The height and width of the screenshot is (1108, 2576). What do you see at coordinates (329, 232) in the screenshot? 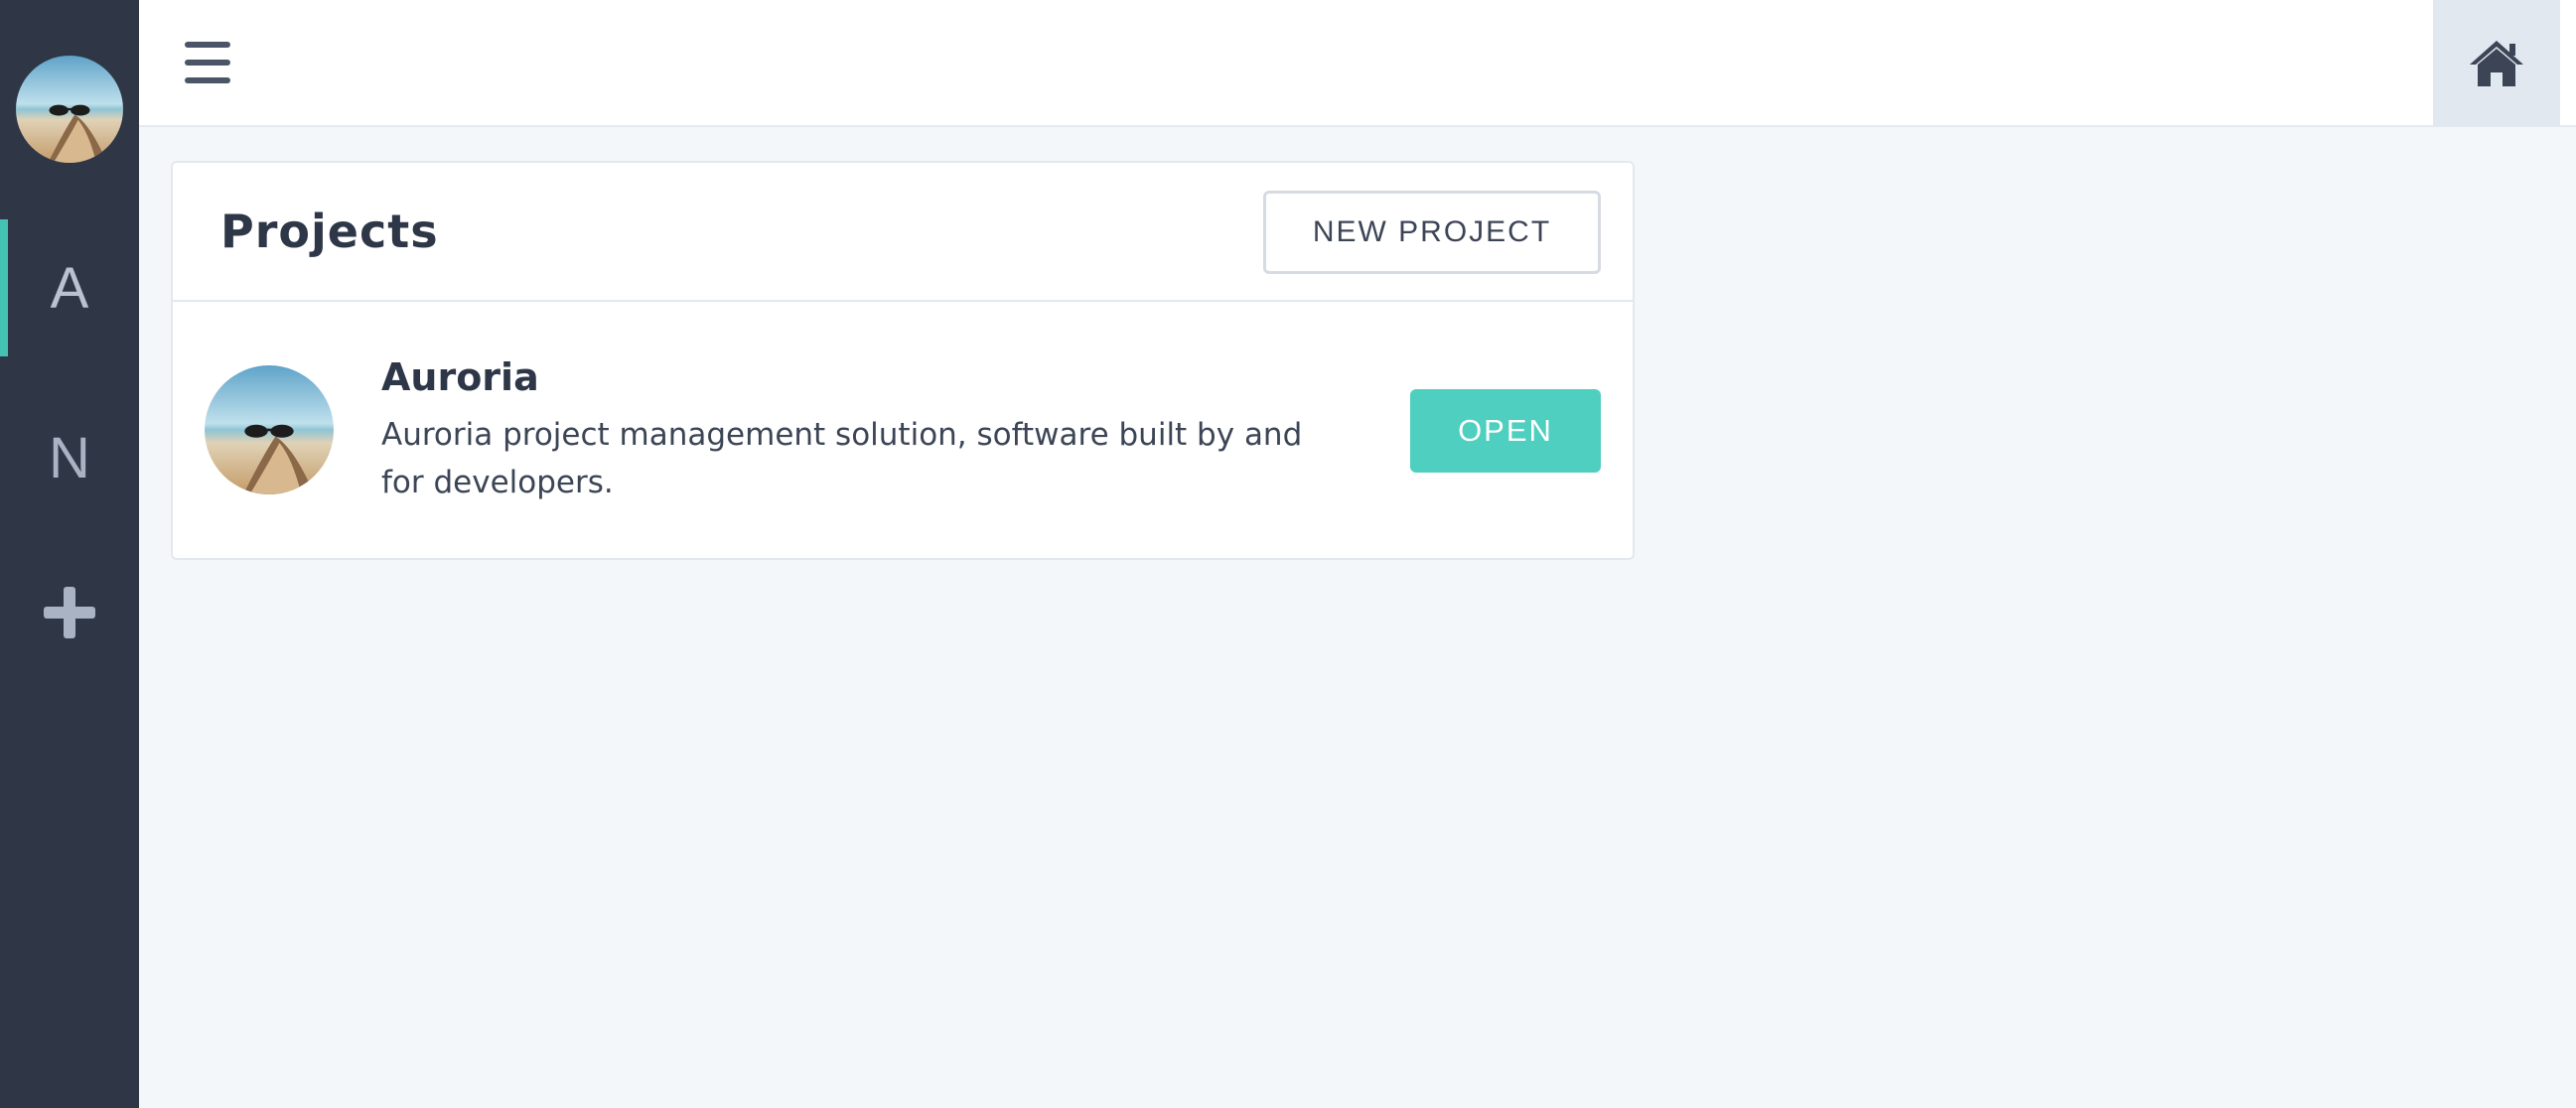
I see `page-title: Projects` at bounding box center [329, 232].